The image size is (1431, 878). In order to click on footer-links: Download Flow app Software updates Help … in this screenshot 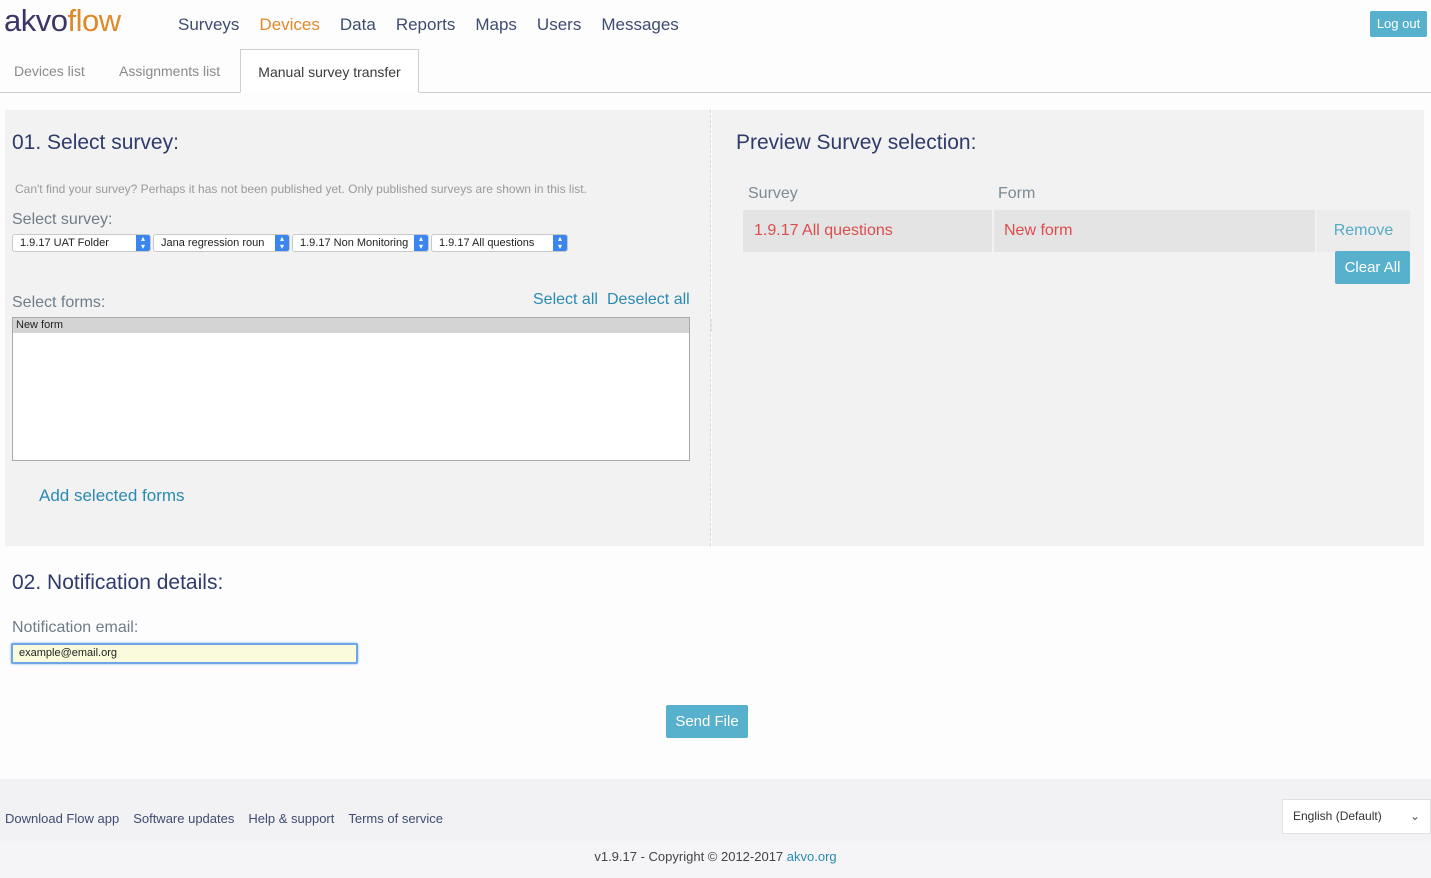, I will do `click(231, 818)`.